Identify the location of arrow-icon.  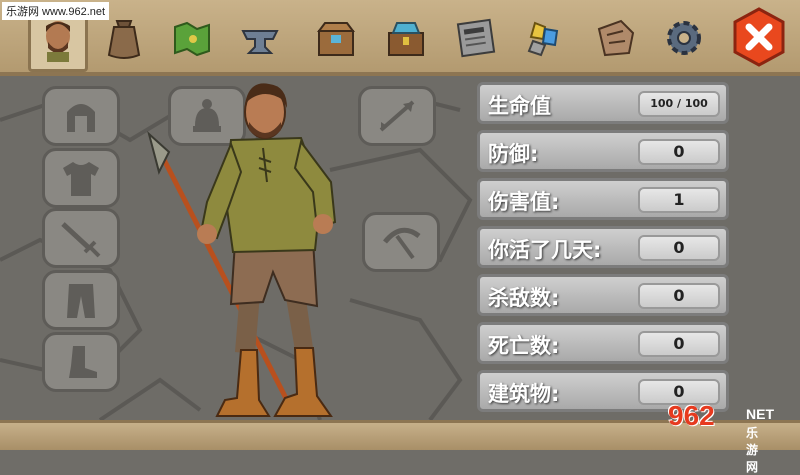
(397, 116).